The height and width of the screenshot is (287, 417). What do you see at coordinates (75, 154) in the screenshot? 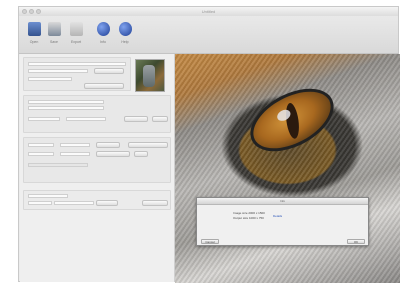
I see `option-noise-field` at bounding box center [75, 154].